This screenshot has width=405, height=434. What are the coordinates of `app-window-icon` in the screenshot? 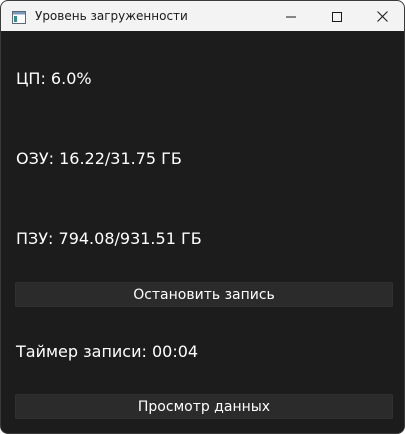 It's located at (19, 16).